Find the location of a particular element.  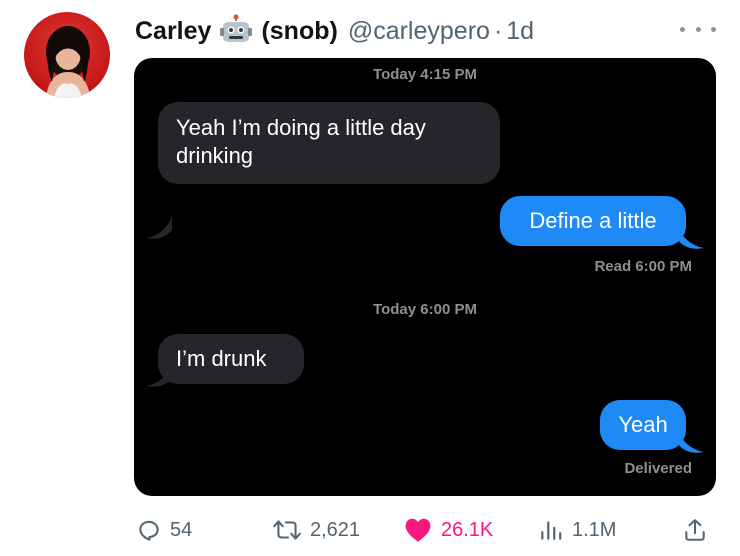

heart-icon is located at coordinates (418, 530).